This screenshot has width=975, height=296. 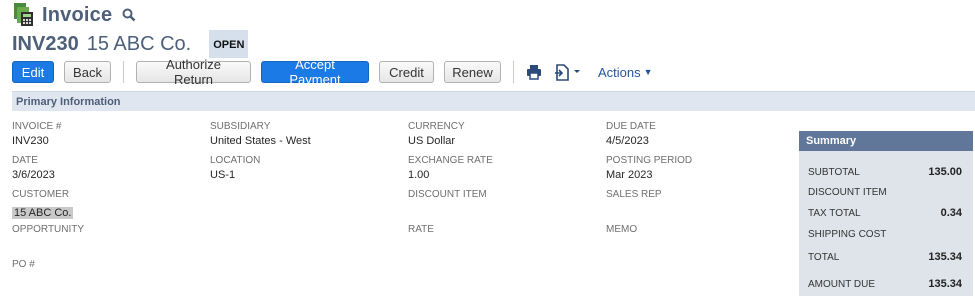 What do you see at coordinates (886, 141) in the screenshot?
I see `summary-title: Summary` at bounding box center [886, 141].